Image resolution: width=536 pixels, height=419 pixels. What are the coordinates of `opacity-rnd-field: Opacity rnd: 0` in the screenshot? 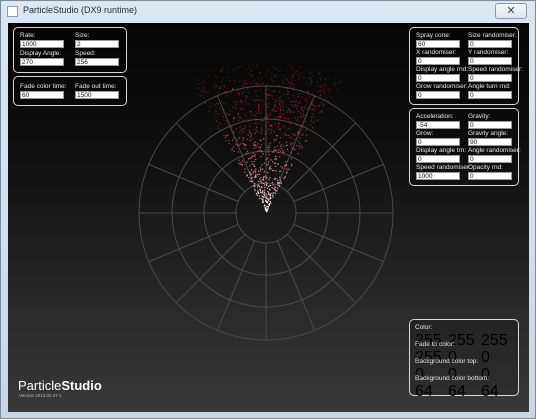 It's located at (490, 172).